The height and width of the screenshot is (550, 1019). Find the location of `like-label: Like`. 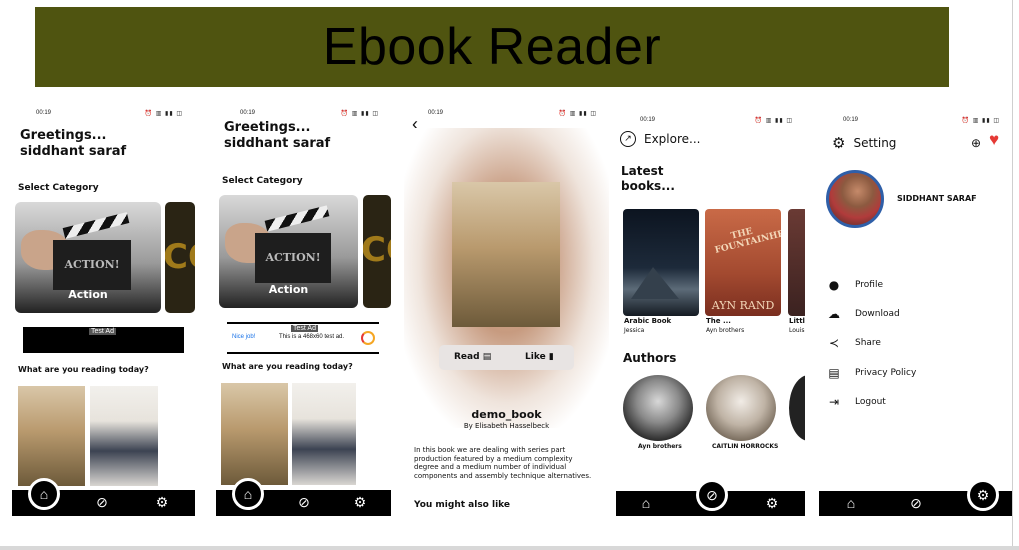

like-label: Like is located at coordinates (535, 357).